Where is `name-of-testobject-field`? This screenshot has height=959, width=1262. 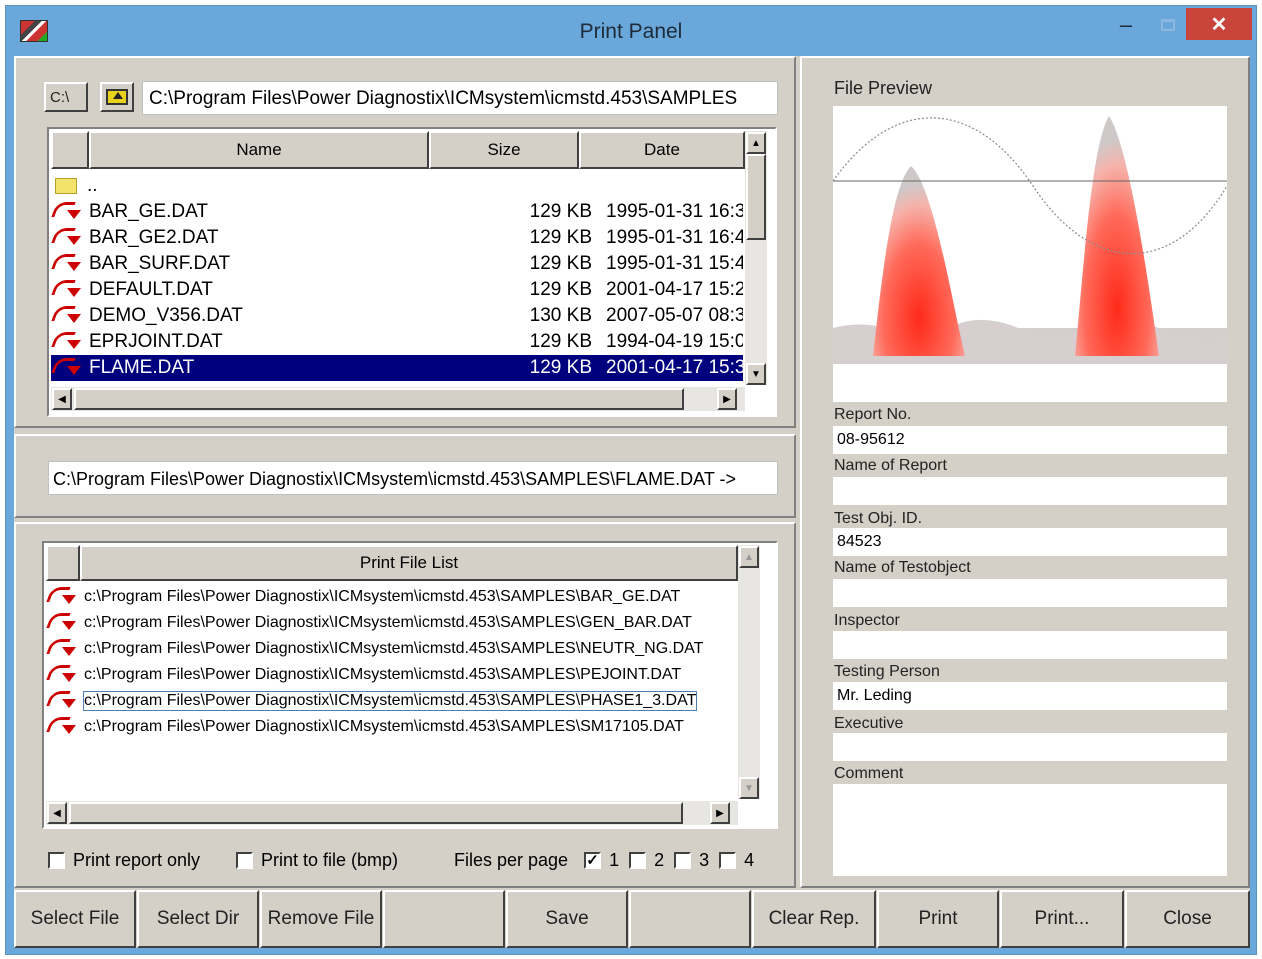
name-of-testobject-field is located at coordinates (1030, 593).